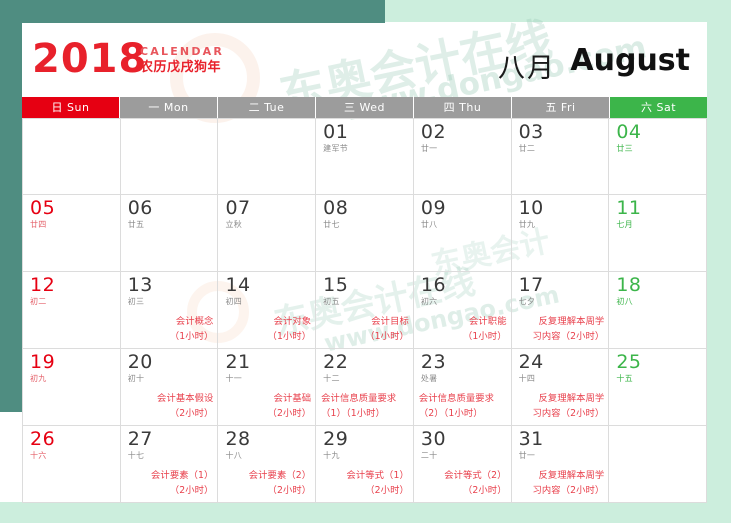  I want to click on lunar-date-label: 初六, so click(429, 301).